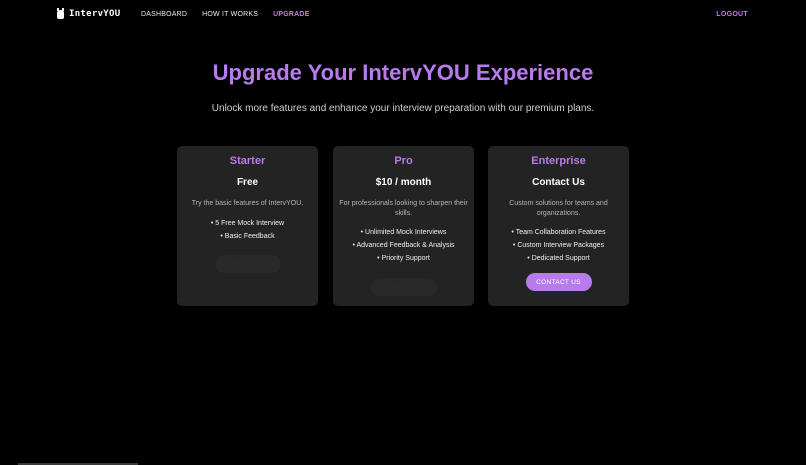 This screenshot has width=806, height=465. I want to click on feature-list: • 5 Free Mock Interview • Basic Feedback, so click(247, 230).